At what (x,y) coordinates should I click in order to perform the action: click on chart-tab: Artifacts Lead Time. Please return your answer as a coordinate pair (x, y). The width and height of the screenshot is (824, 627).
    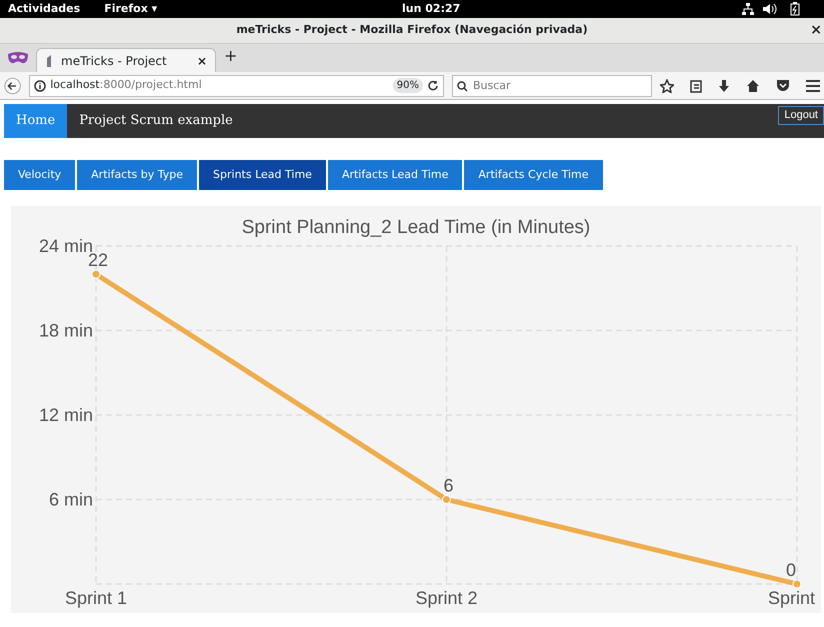
    Looking at the image, I should click on (395, 175).